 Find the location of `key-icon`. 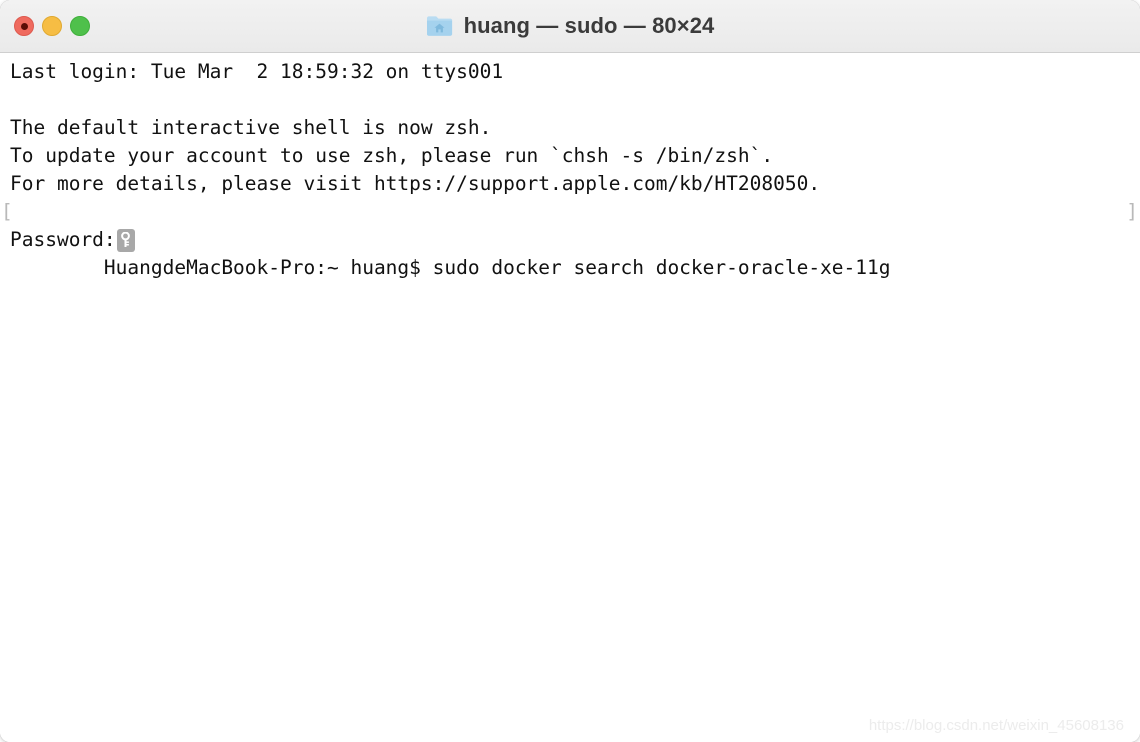

key-icon is located at coordinates (125, 240).